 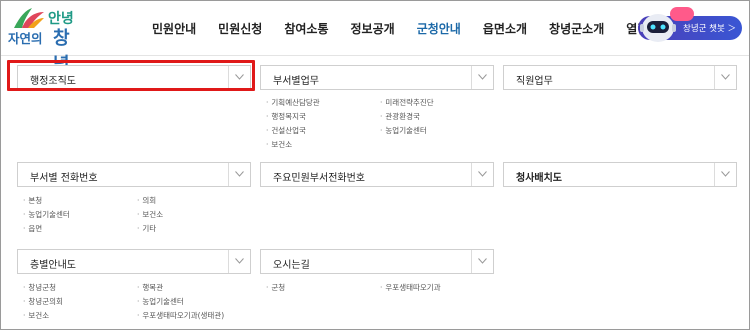 I want to click on section-staff-duties: 직원업무, so click(x=620, y=77).